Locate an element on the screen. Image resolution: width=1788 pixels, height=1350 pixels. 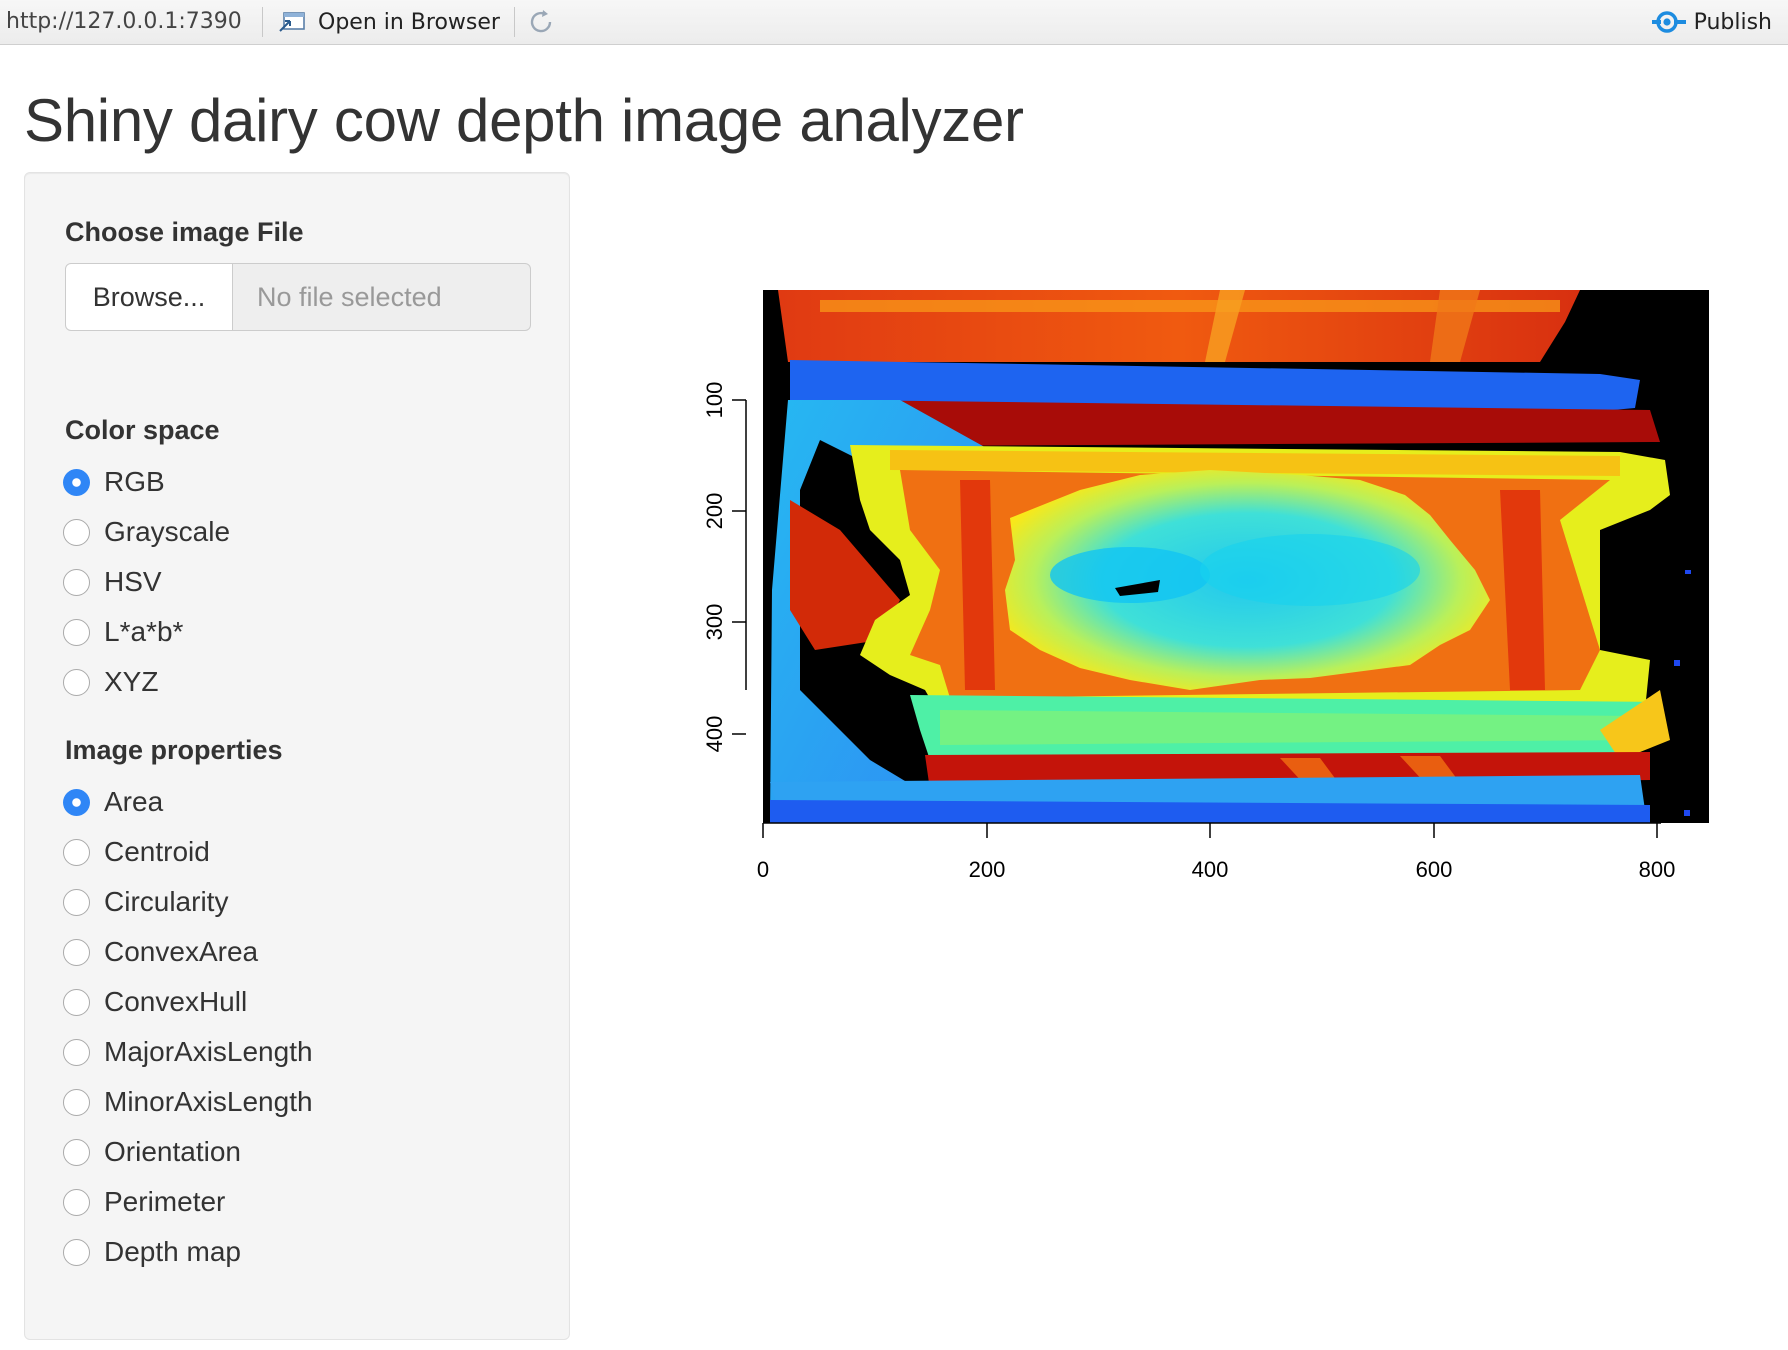
color-space-option: XYZ is located at coordinates (146, 682).